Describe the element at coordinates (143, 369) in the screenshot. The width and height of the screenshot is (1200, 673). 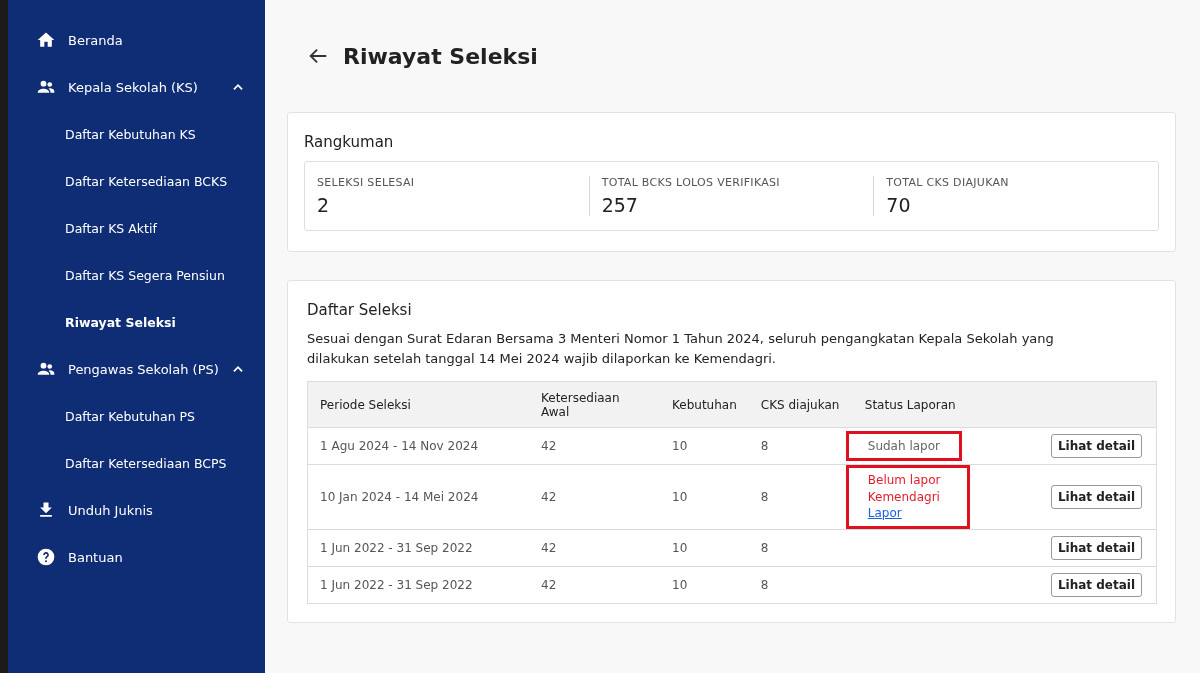
I see `group-label: Pengawas Sekolah (PS)` at that location.